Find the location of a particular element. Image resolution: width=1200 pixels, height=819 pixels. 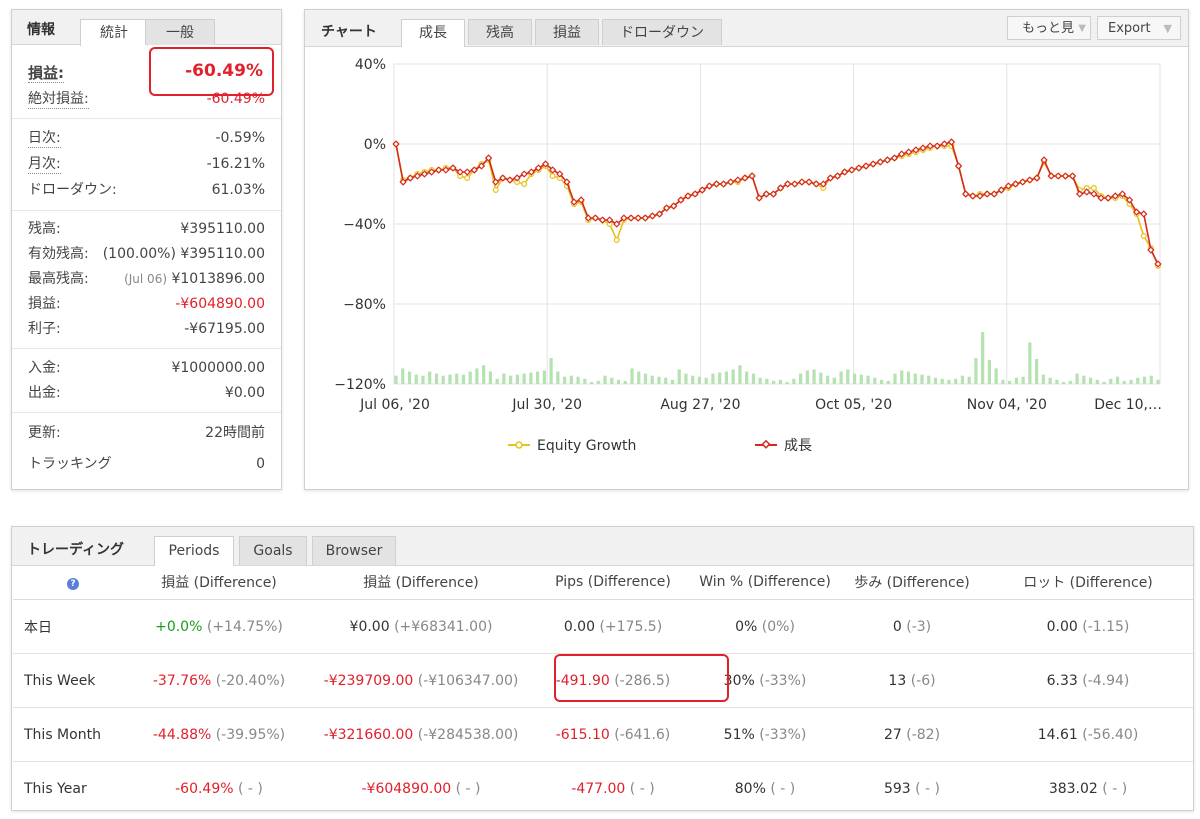

tab-browser: Browser is located at coordinates (354, 550).